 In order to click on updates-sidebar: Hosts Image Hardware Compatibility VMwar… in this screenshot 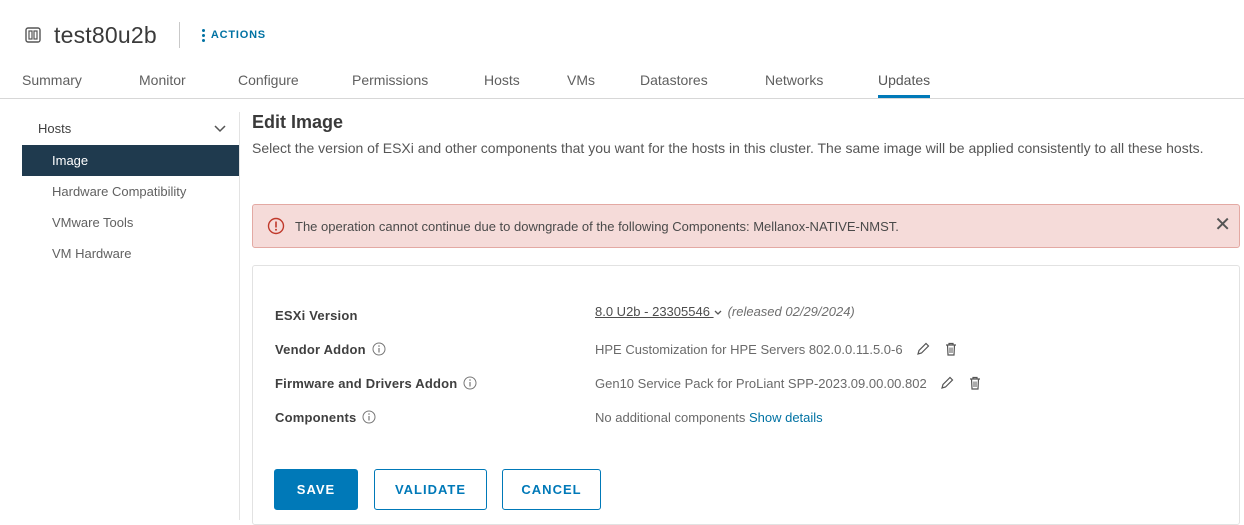, I will do `click(131, 191)`.